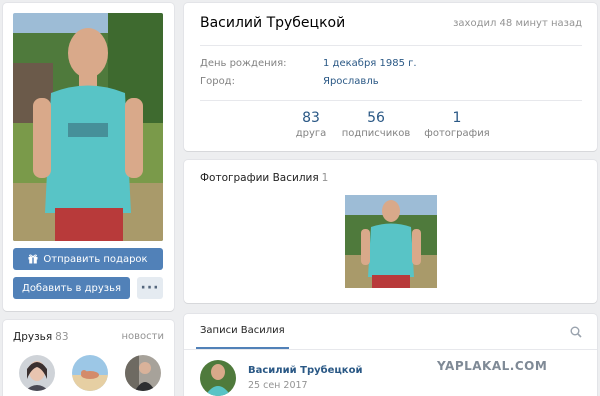 This screenshot has height=396, width=600. I want to click on add-friend-label: Добавить в друзья, so click(71, 288).